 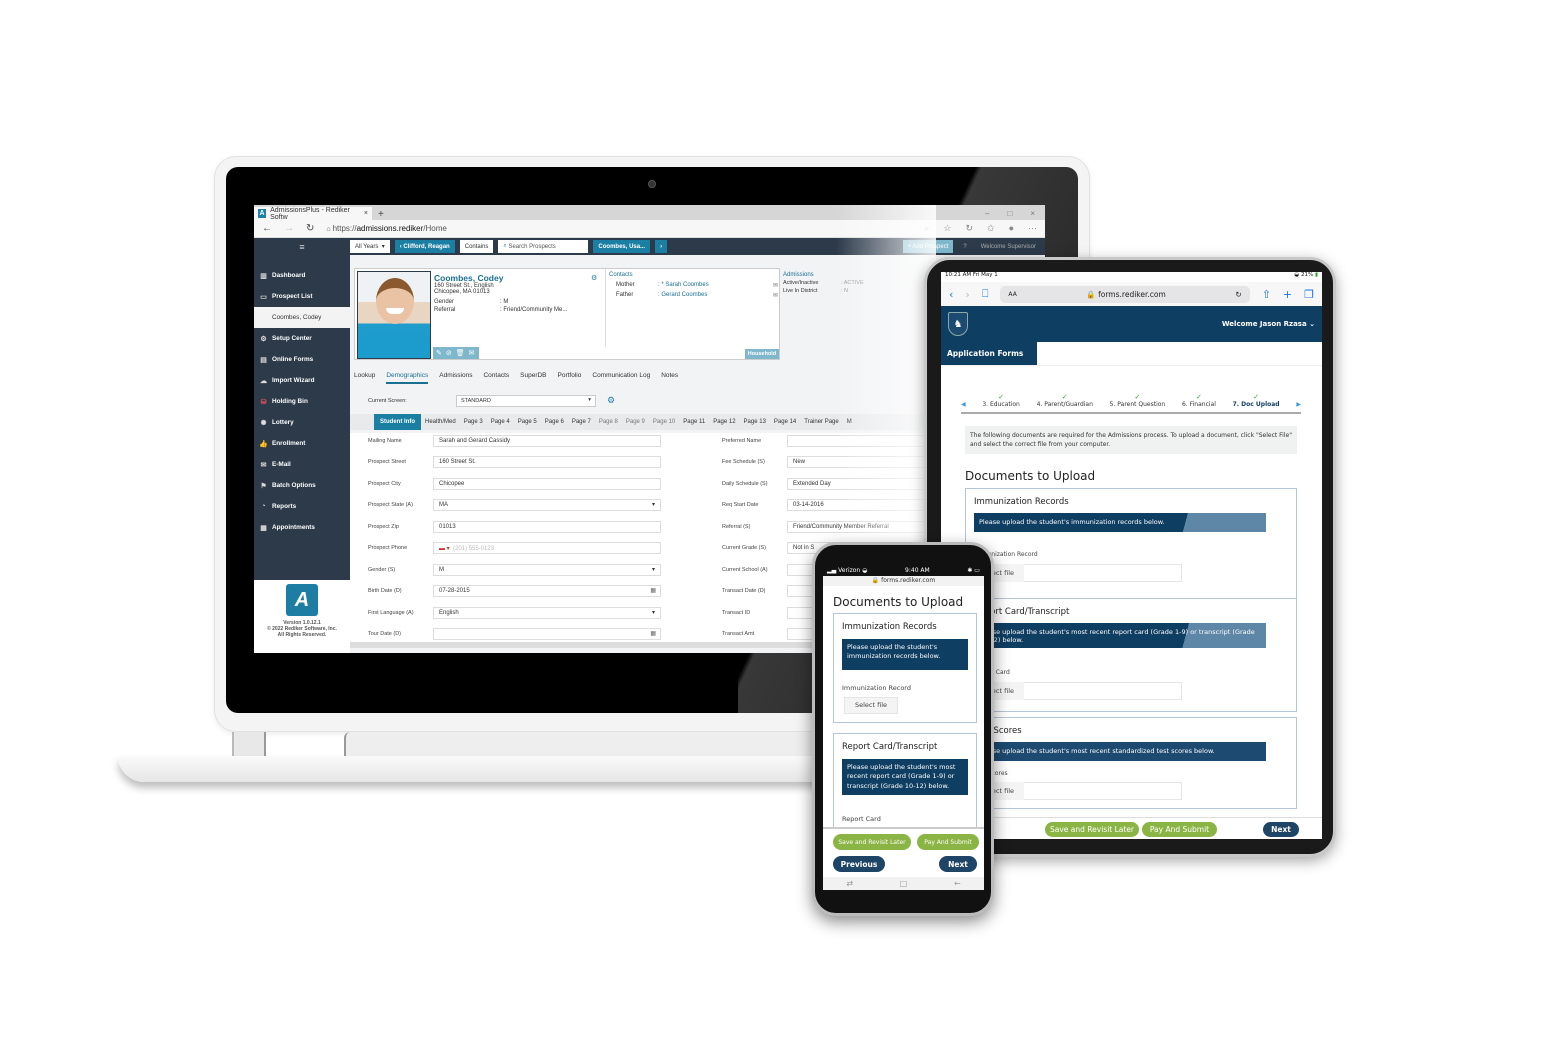 What do you see at coordinates (460, 353) in the screenshot?
I see `trash-icon: 🗑` at bounding box center [460, 353].